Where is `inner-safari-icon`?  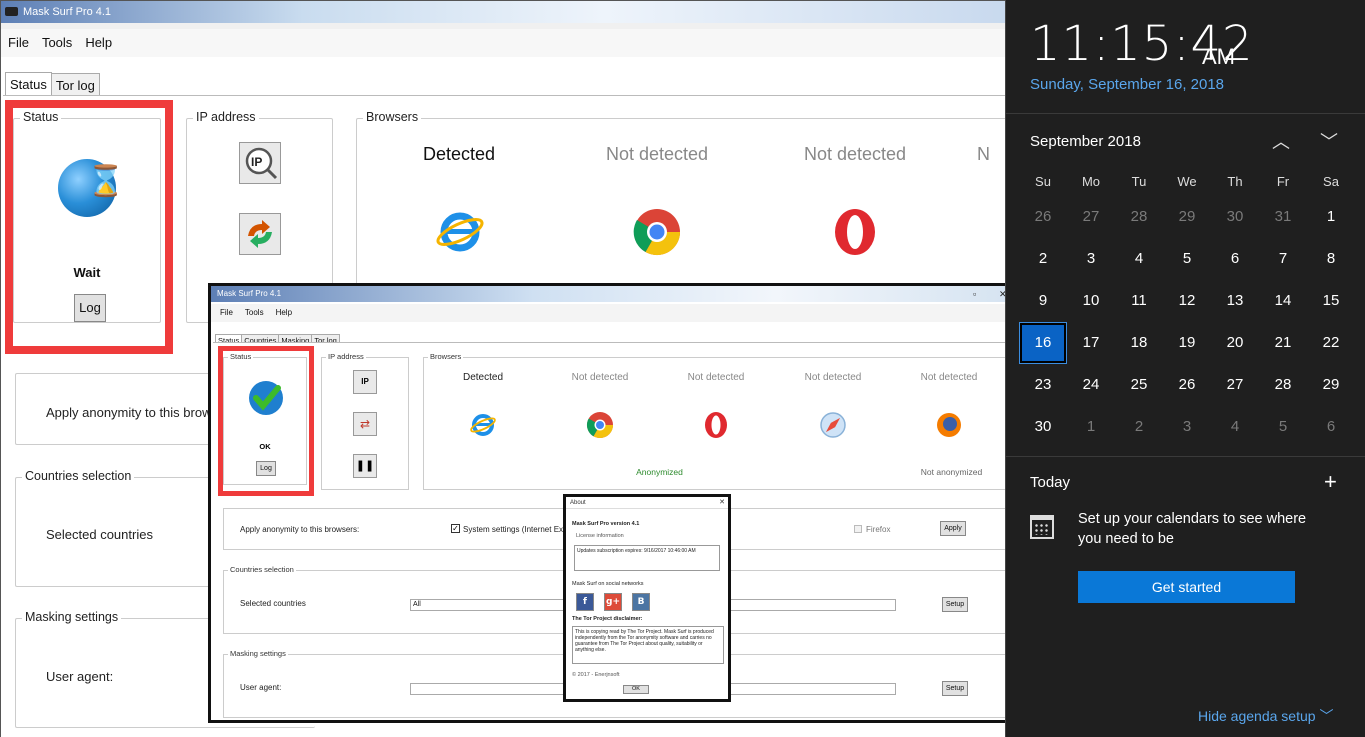 inner-safari-icon is located at coordinates (833, 425).